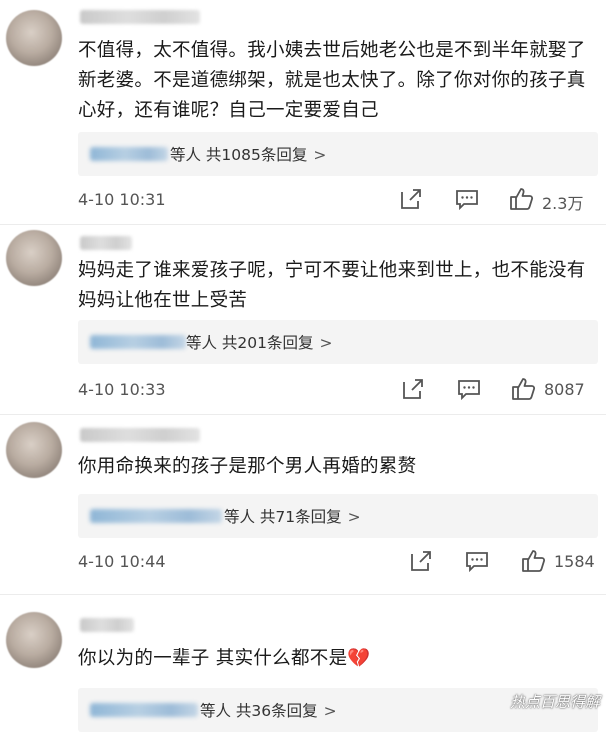 The image size is (606, 732). I want to click on comment-text: 你以为的一辈子 其实什么都不是💔, so click(338, 659).